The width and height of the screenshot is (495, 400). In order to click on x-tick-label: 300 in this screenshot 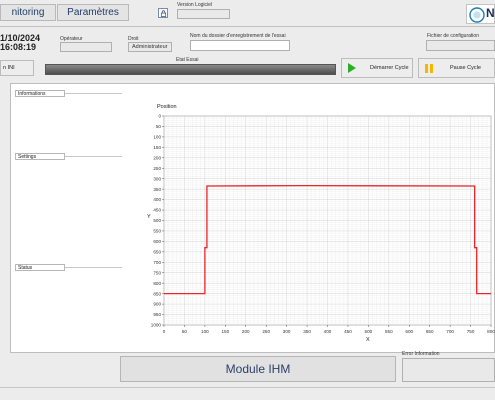, I will do `click(287, 331)`.